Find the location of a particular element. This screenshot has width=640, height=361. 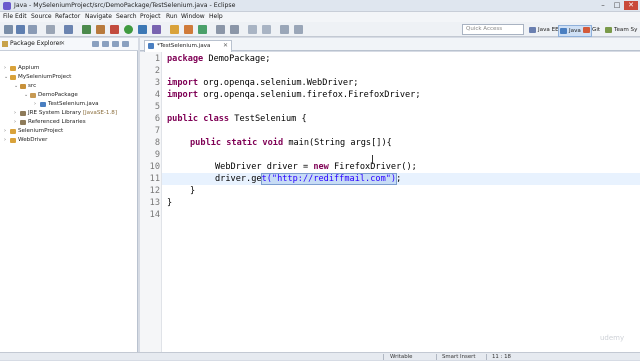

line-number: 2 is located at coordinates (157, 71).